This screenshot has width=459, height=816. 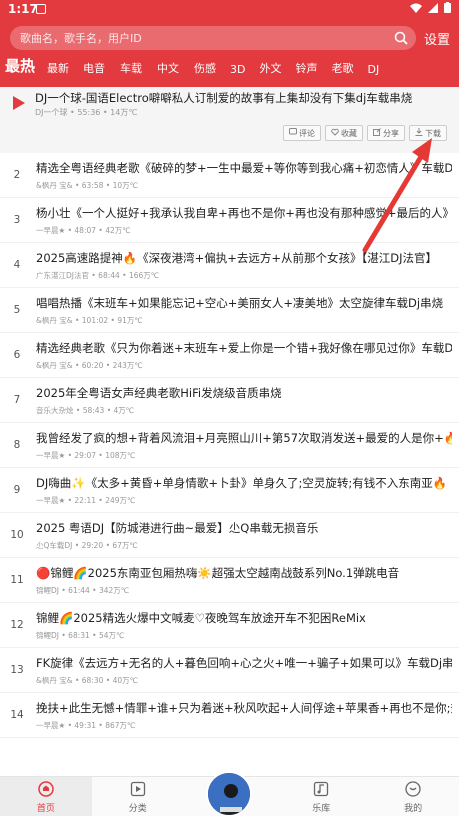 I want to click on category-icon, so click(x=138, y=790).